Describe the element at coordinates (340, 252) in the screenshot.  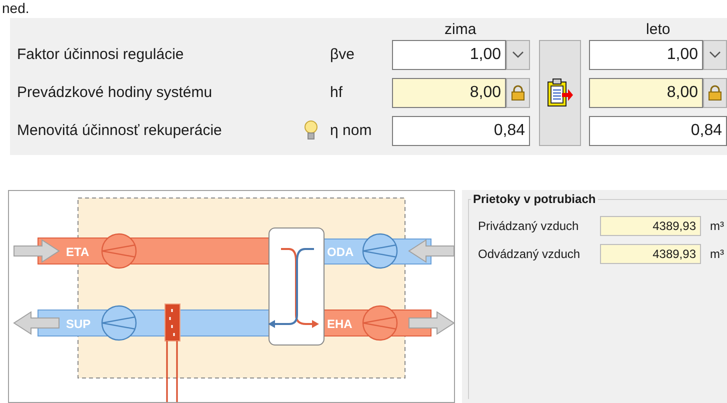
I see `duct-label: ODA` at that location.